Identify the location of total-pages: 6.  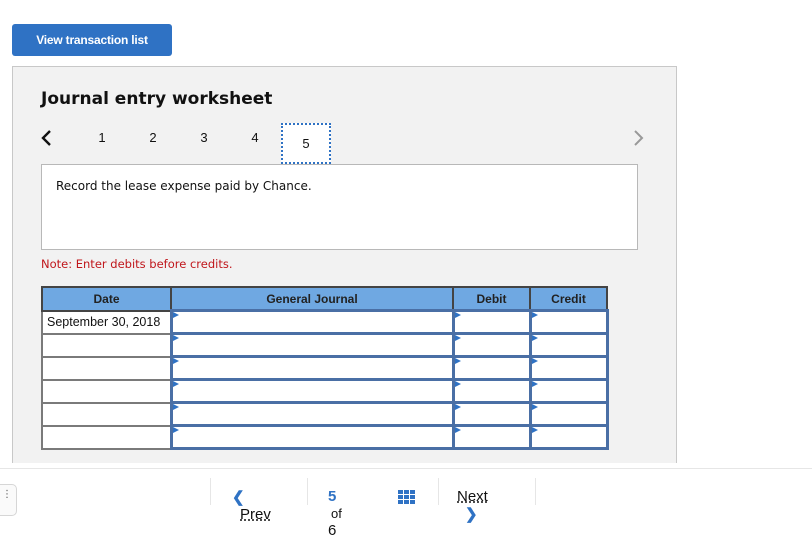
(332, 530).